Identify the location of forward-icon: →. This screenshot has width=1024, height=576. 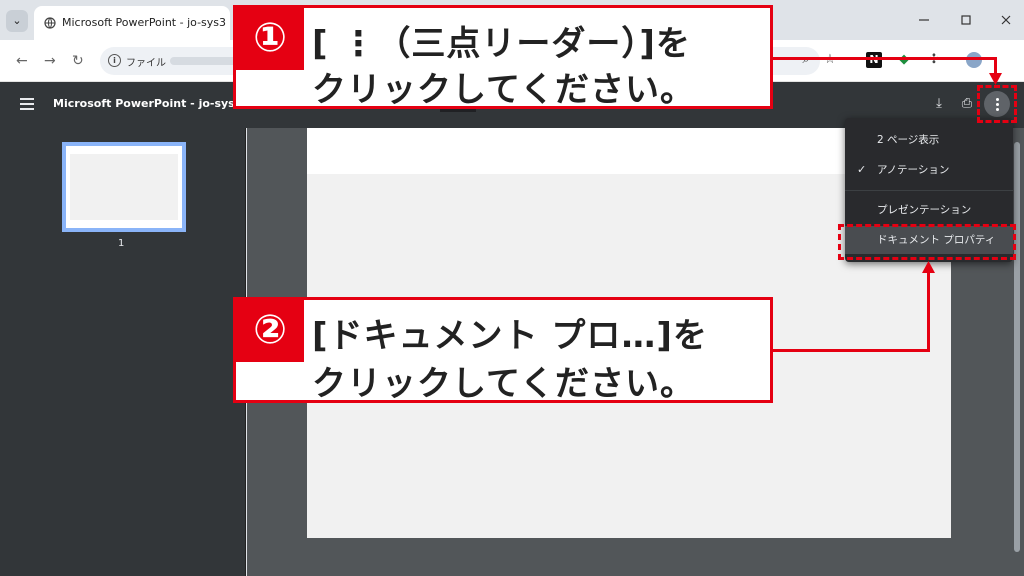
(50, 61).